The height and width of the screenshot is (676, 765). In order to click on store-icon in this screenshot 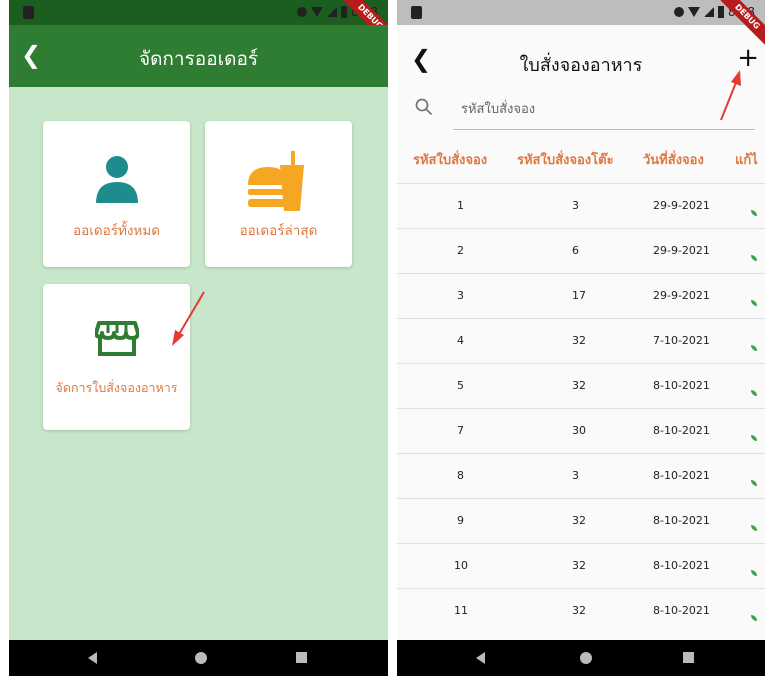, I will do `click(117, 338)`.